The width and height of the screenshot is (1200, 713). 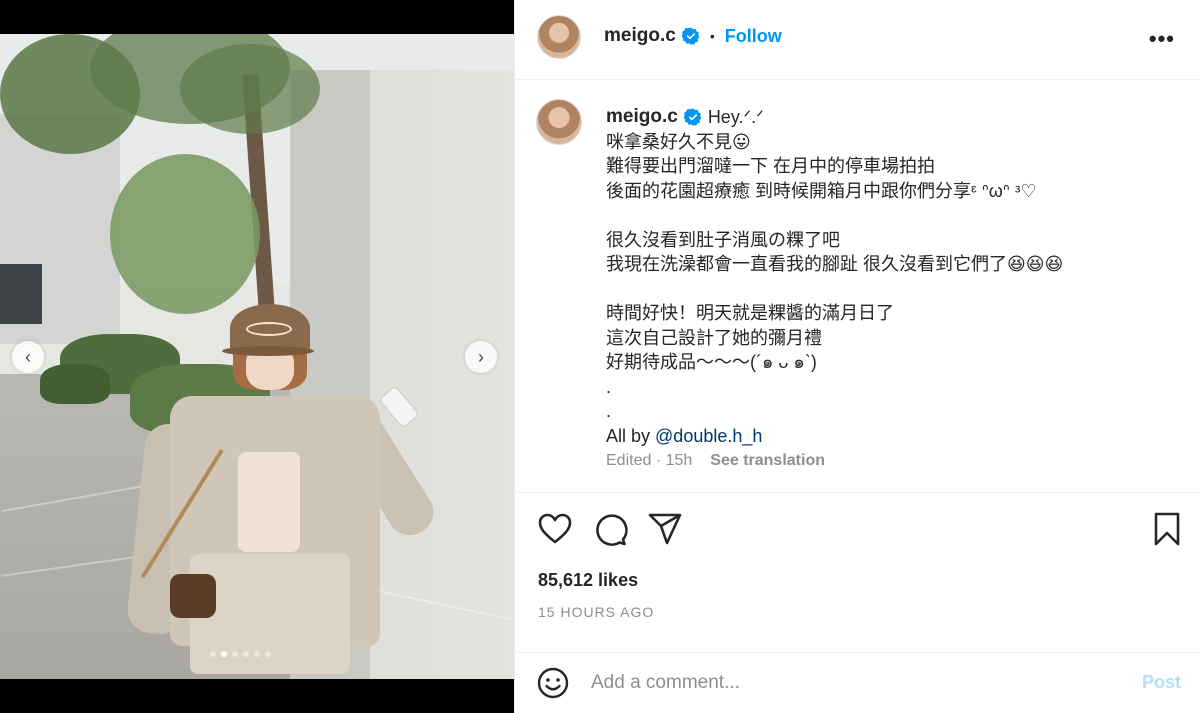 I want to click on comment-icon, so click(x=610, y=529).